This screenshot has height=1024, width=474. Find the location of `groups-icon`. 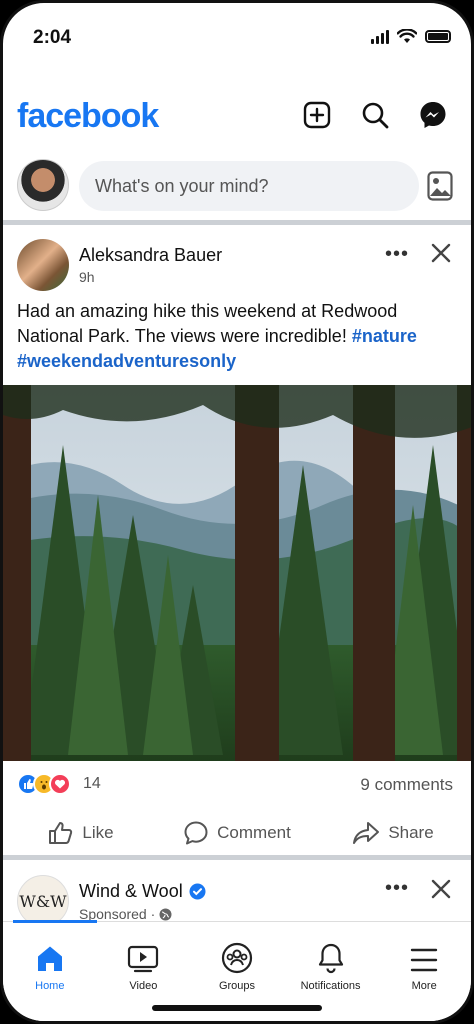

groups-icon is located at coordinates (237, 958).